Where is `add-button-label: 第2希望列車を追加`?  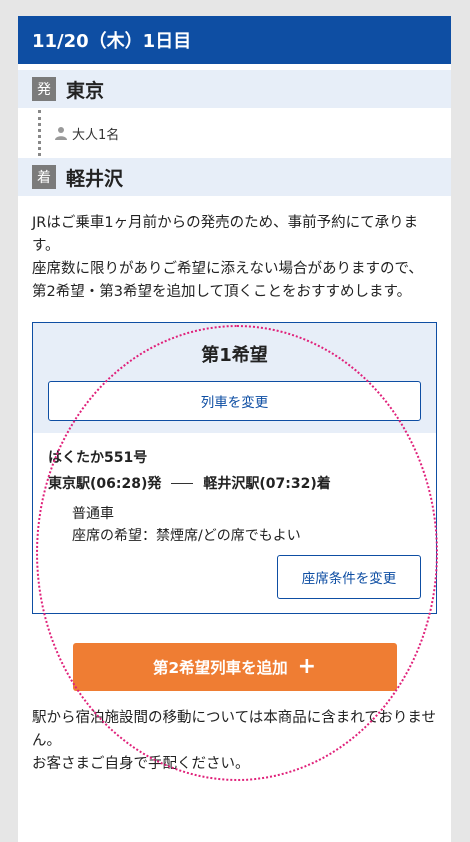
add-button-label: 第2希望列車を追加 is located at coordinates (220, 668).